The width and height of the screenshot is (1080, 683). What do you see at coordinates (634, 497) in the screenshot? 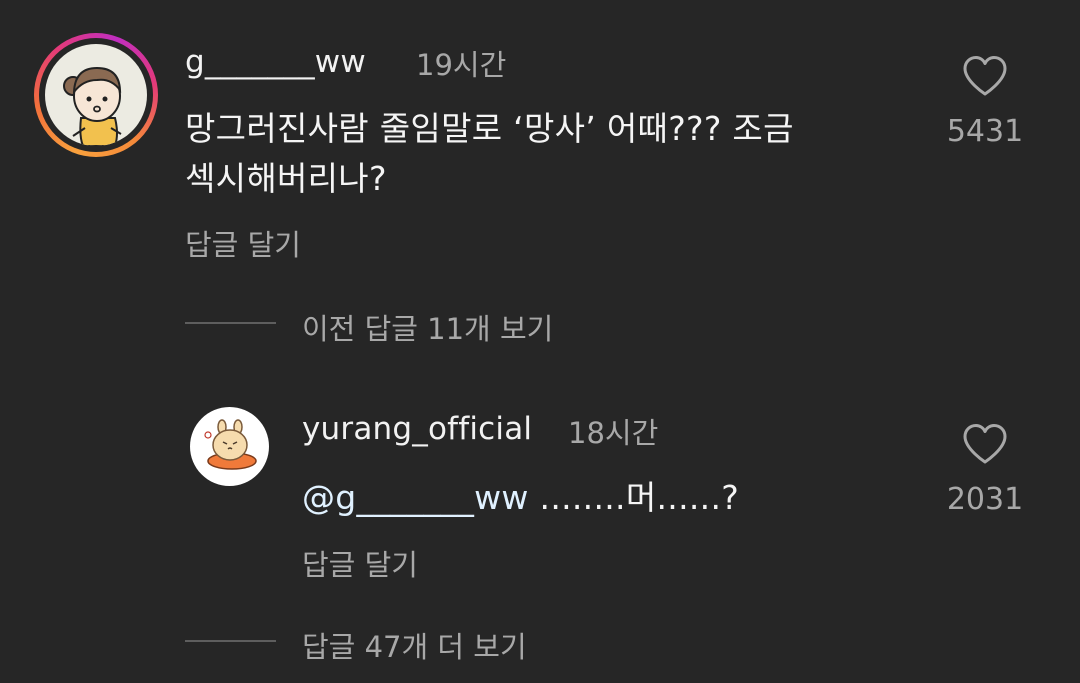
I see `reply-text-body: ........머......?` at bounding box center [634, 497].